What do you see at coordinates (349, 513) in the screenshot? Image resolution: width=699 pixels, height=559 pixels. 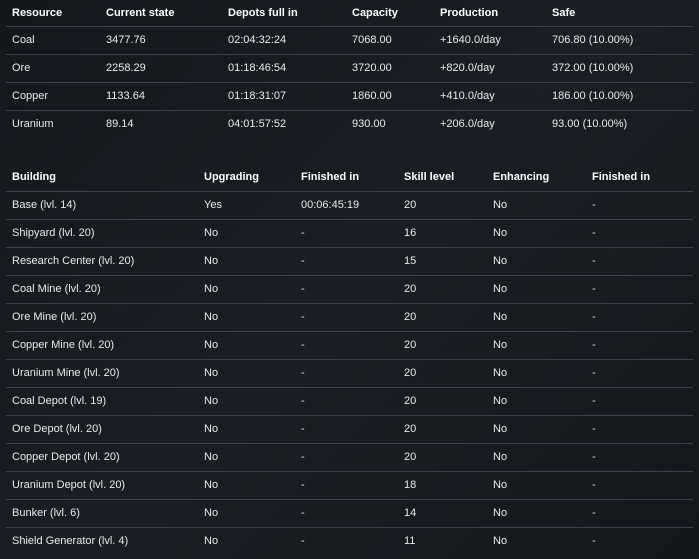 I see `table-row: Bunker (lvl. 6) No - 14 No -` at bounding box center [349, 513].